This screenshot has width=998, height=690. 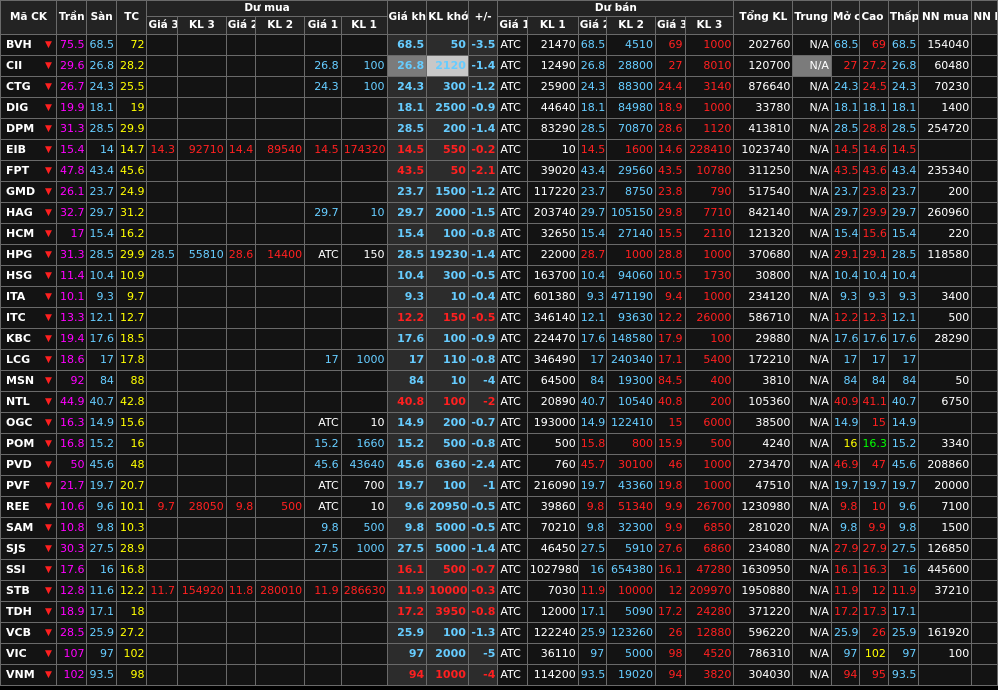 What do you see at coordinates (71, 17) in the screenshot?
I see `header-ceiling: Trần` at bounding box center [71, 17].